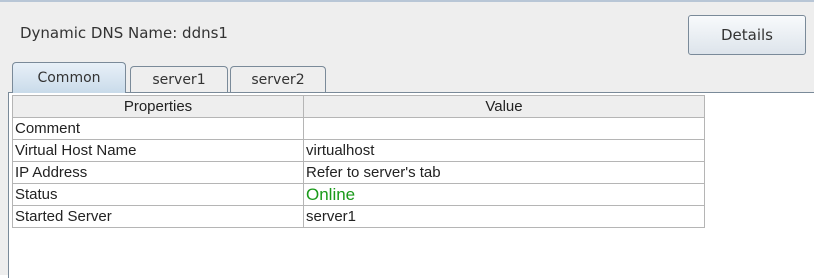 The image size is (814, 278). I want to click on property-value: Refer to server's tab, so click(504, 172).